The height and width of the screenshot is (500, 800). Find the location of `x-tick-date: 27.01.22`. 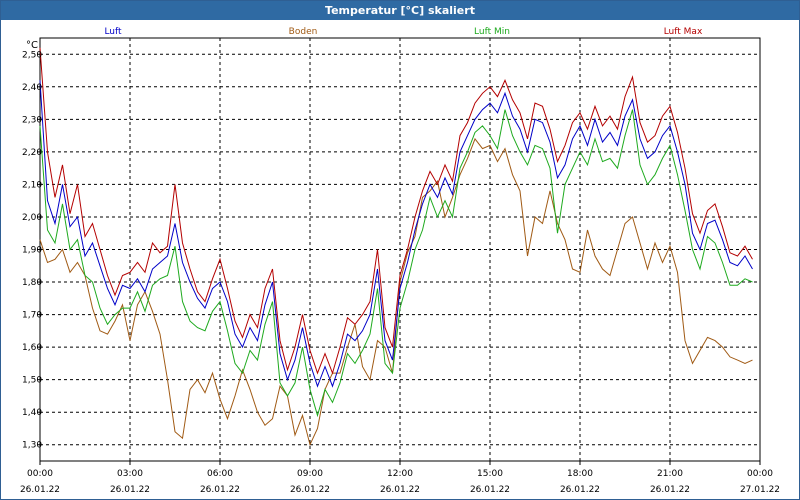

x-tick-date: 27.01.22 is located at coordinates (760, 490).